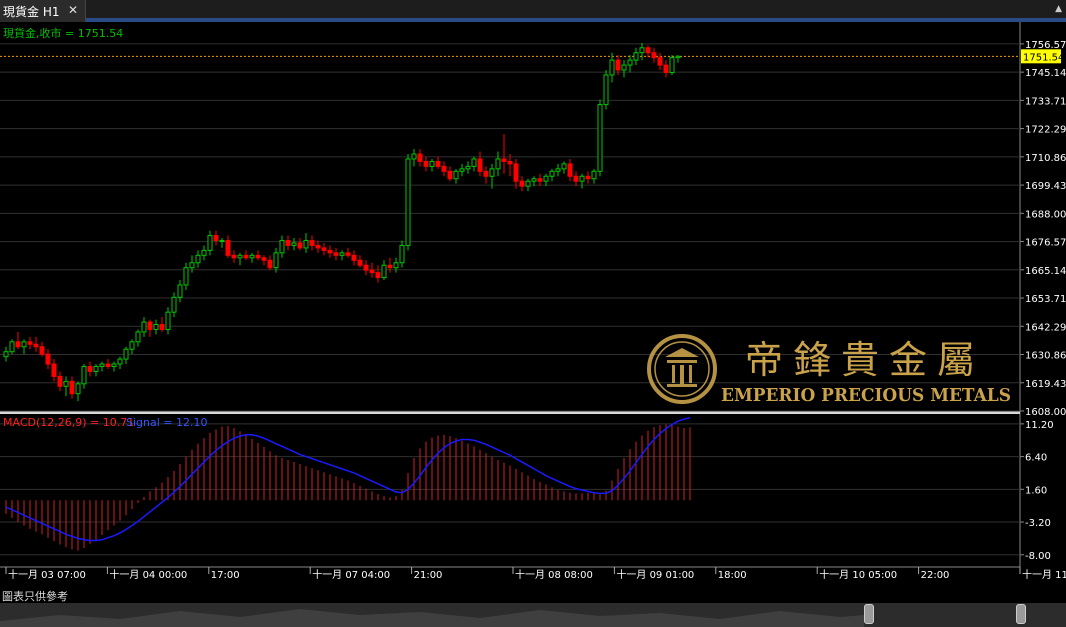 This screenshot has height=627, width=1066. Describe the element at coordinates (47, 574) in the screenshot. I see `time-tick-label: 十一月 03 07:00` at that location.